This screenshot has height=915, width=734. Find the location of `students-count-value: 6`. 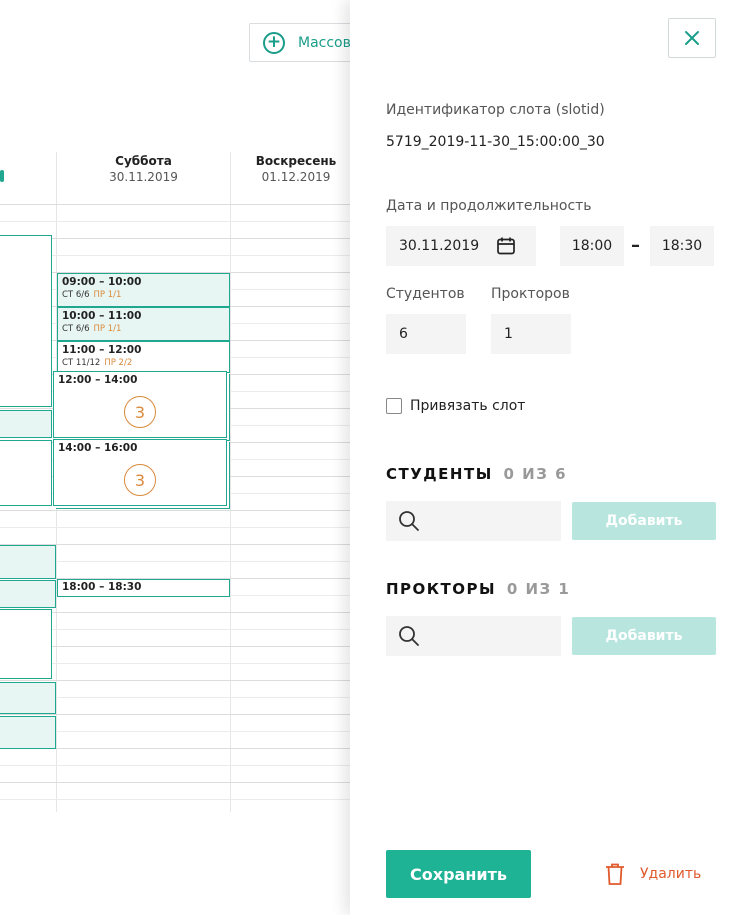

students-count-value: 6 is located at coordinates (403, 334).